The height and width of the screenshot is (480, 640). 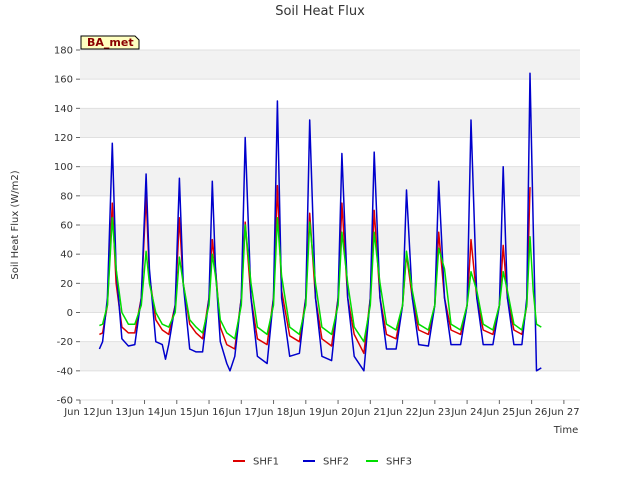 I want to click on y-tick-label: 0, so click(x=70, y=313).